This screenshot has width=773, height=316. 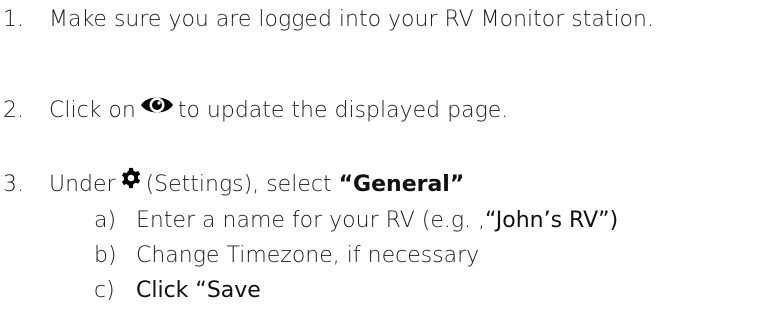 I want to click on step-3: 3. Under (Settings), select “General”, so click(x=234, y=183).